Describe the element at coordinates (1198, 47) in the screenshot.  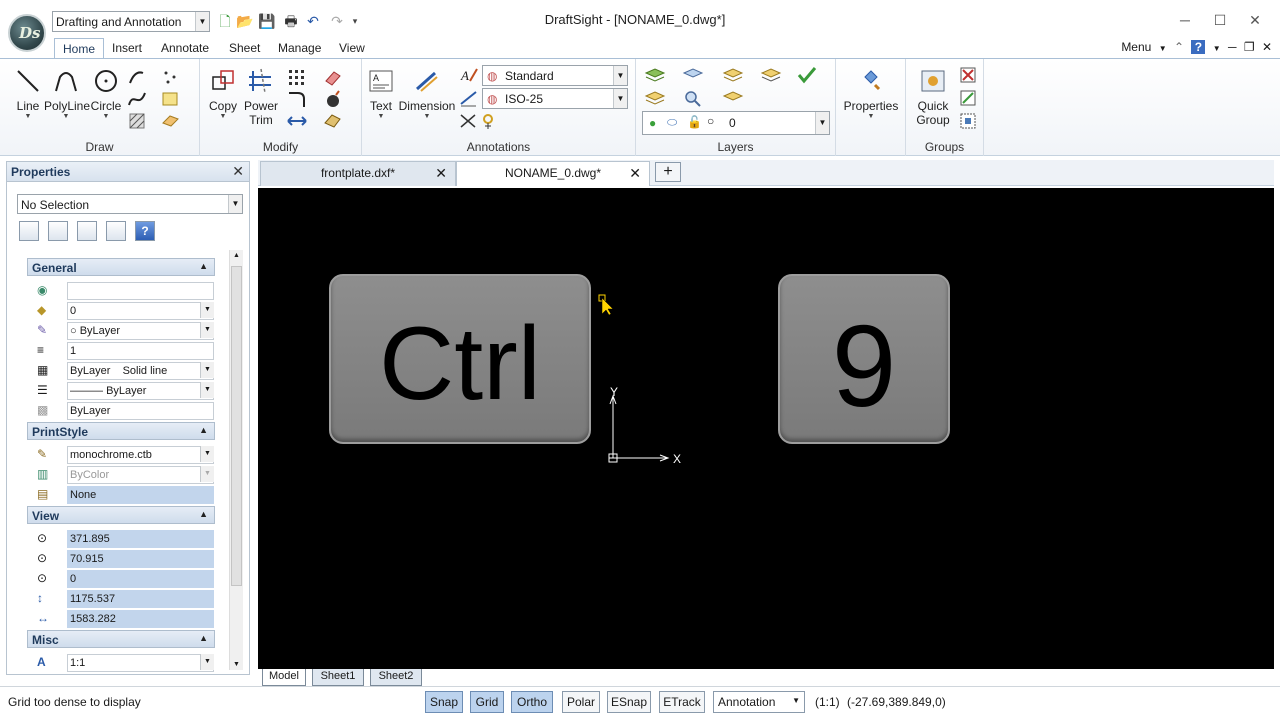
I see `help-icon: ?` at that location.